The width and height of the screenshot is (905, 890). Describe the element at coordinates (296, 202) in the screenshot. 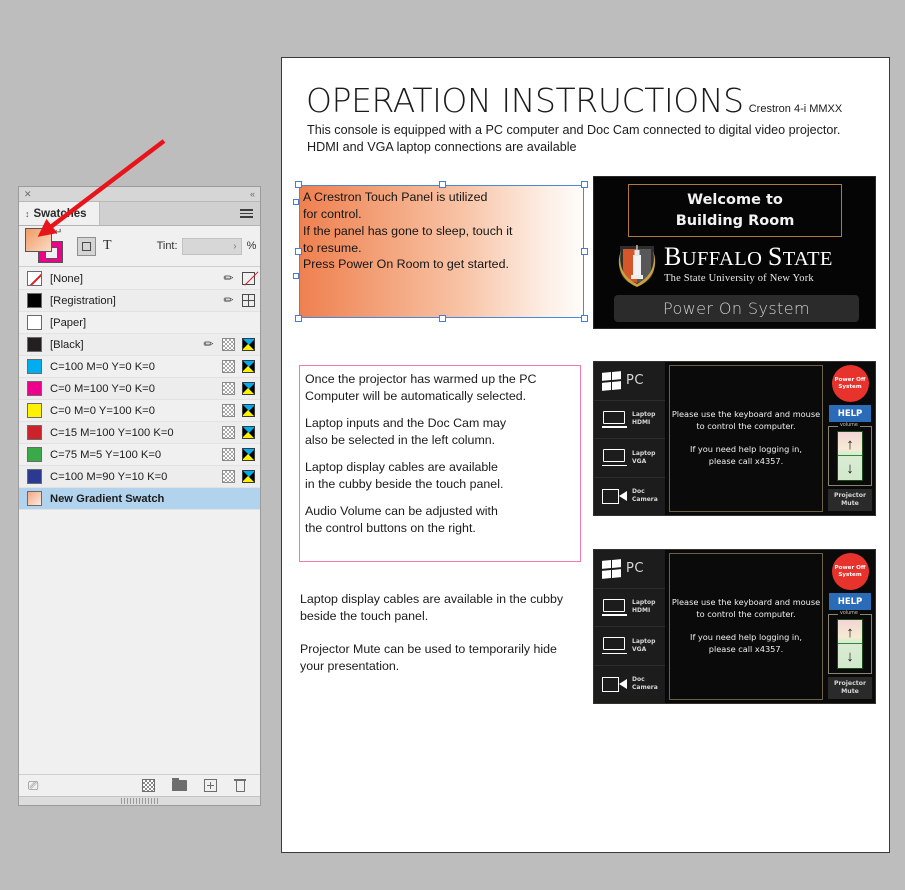

I see `text-frame-inport` at that location.